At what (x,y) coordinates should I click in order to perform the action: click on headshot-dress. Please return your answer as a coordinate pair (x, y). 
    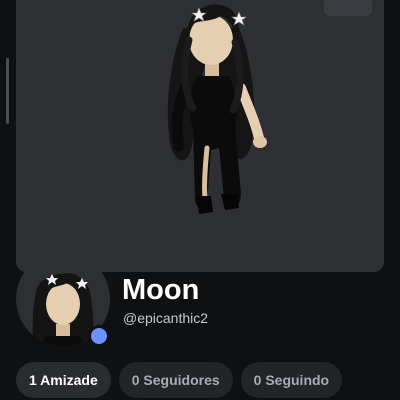
    Looking at the image, I should click on (63, 341).